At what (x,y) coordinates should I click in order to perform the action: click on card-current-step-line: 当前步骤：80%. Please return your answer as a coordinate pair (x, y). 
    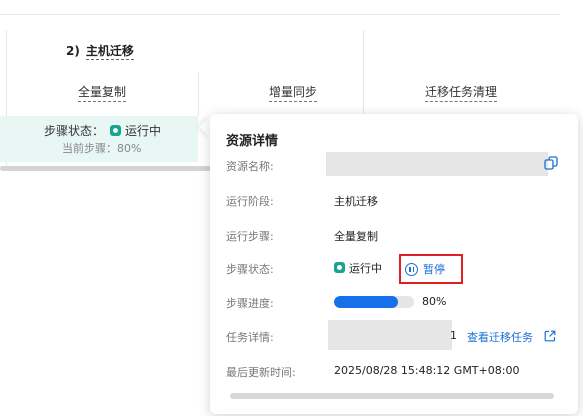
    Looking at the image, I should click on (101, 148).